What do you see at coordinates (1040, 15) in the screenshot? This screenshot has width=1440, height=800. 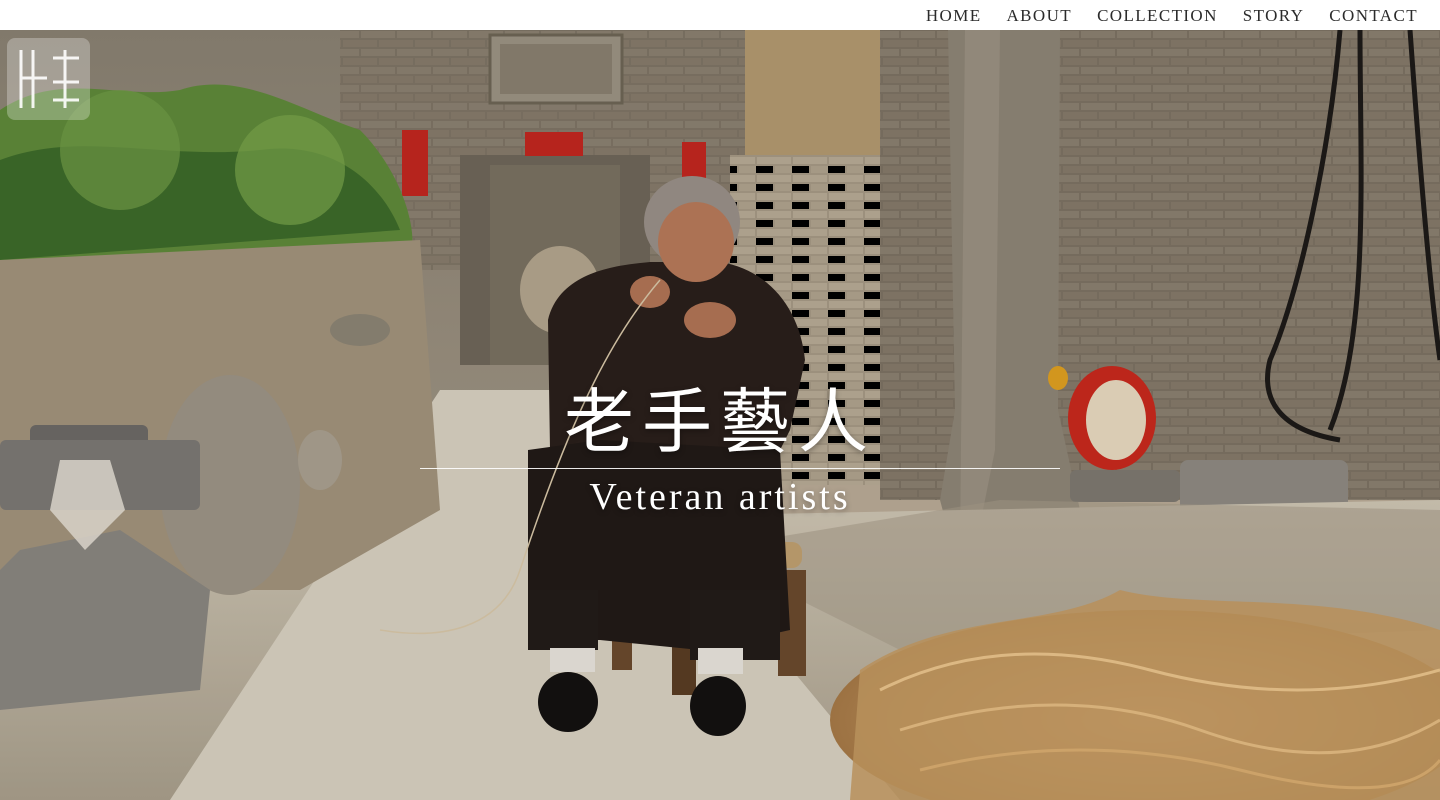 I see `nav-about: ABOUT` at bounding box center [1040, 15].